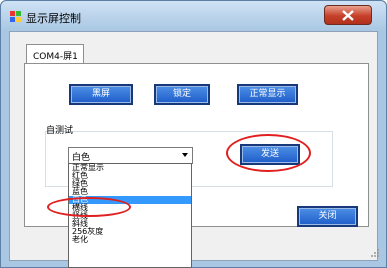 This screenshot has width=387, height=268. I want to click on lock-button: 锁定, so click(182, 94).